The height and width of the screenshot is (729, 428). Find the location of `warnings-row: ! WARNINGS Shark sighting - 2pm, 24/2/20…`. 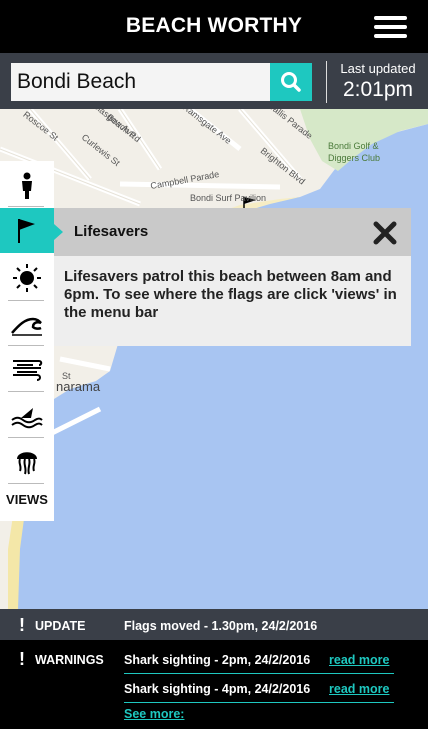

warnings-row: ! WARNINGS Shark sighting - 2pm, 24/2/20… is located at coordinates (214, 684).